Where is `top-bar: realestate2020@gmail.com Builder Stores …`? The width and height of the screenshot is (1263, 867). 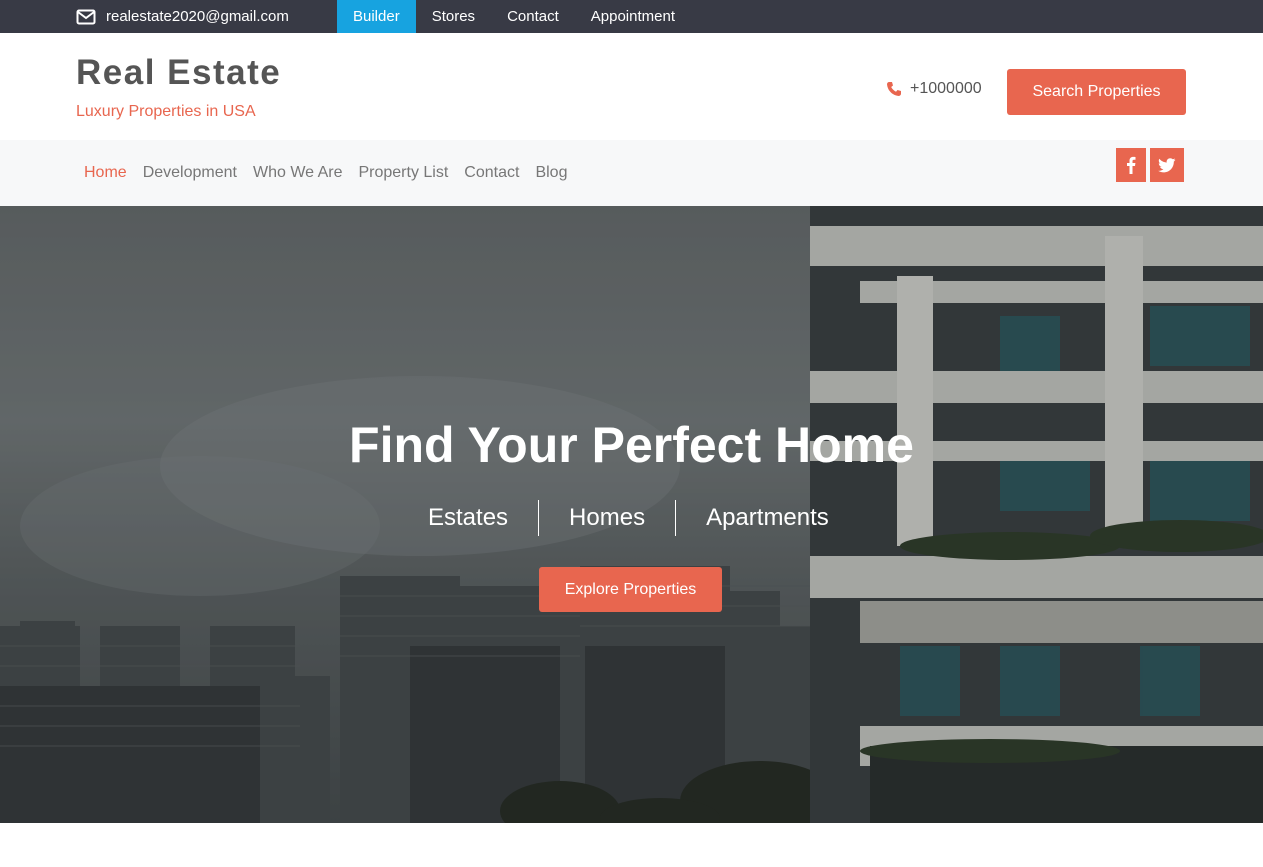 top-bar: realestate2020@gmail.com Builder Stores … is located at coordinates (631, 16).